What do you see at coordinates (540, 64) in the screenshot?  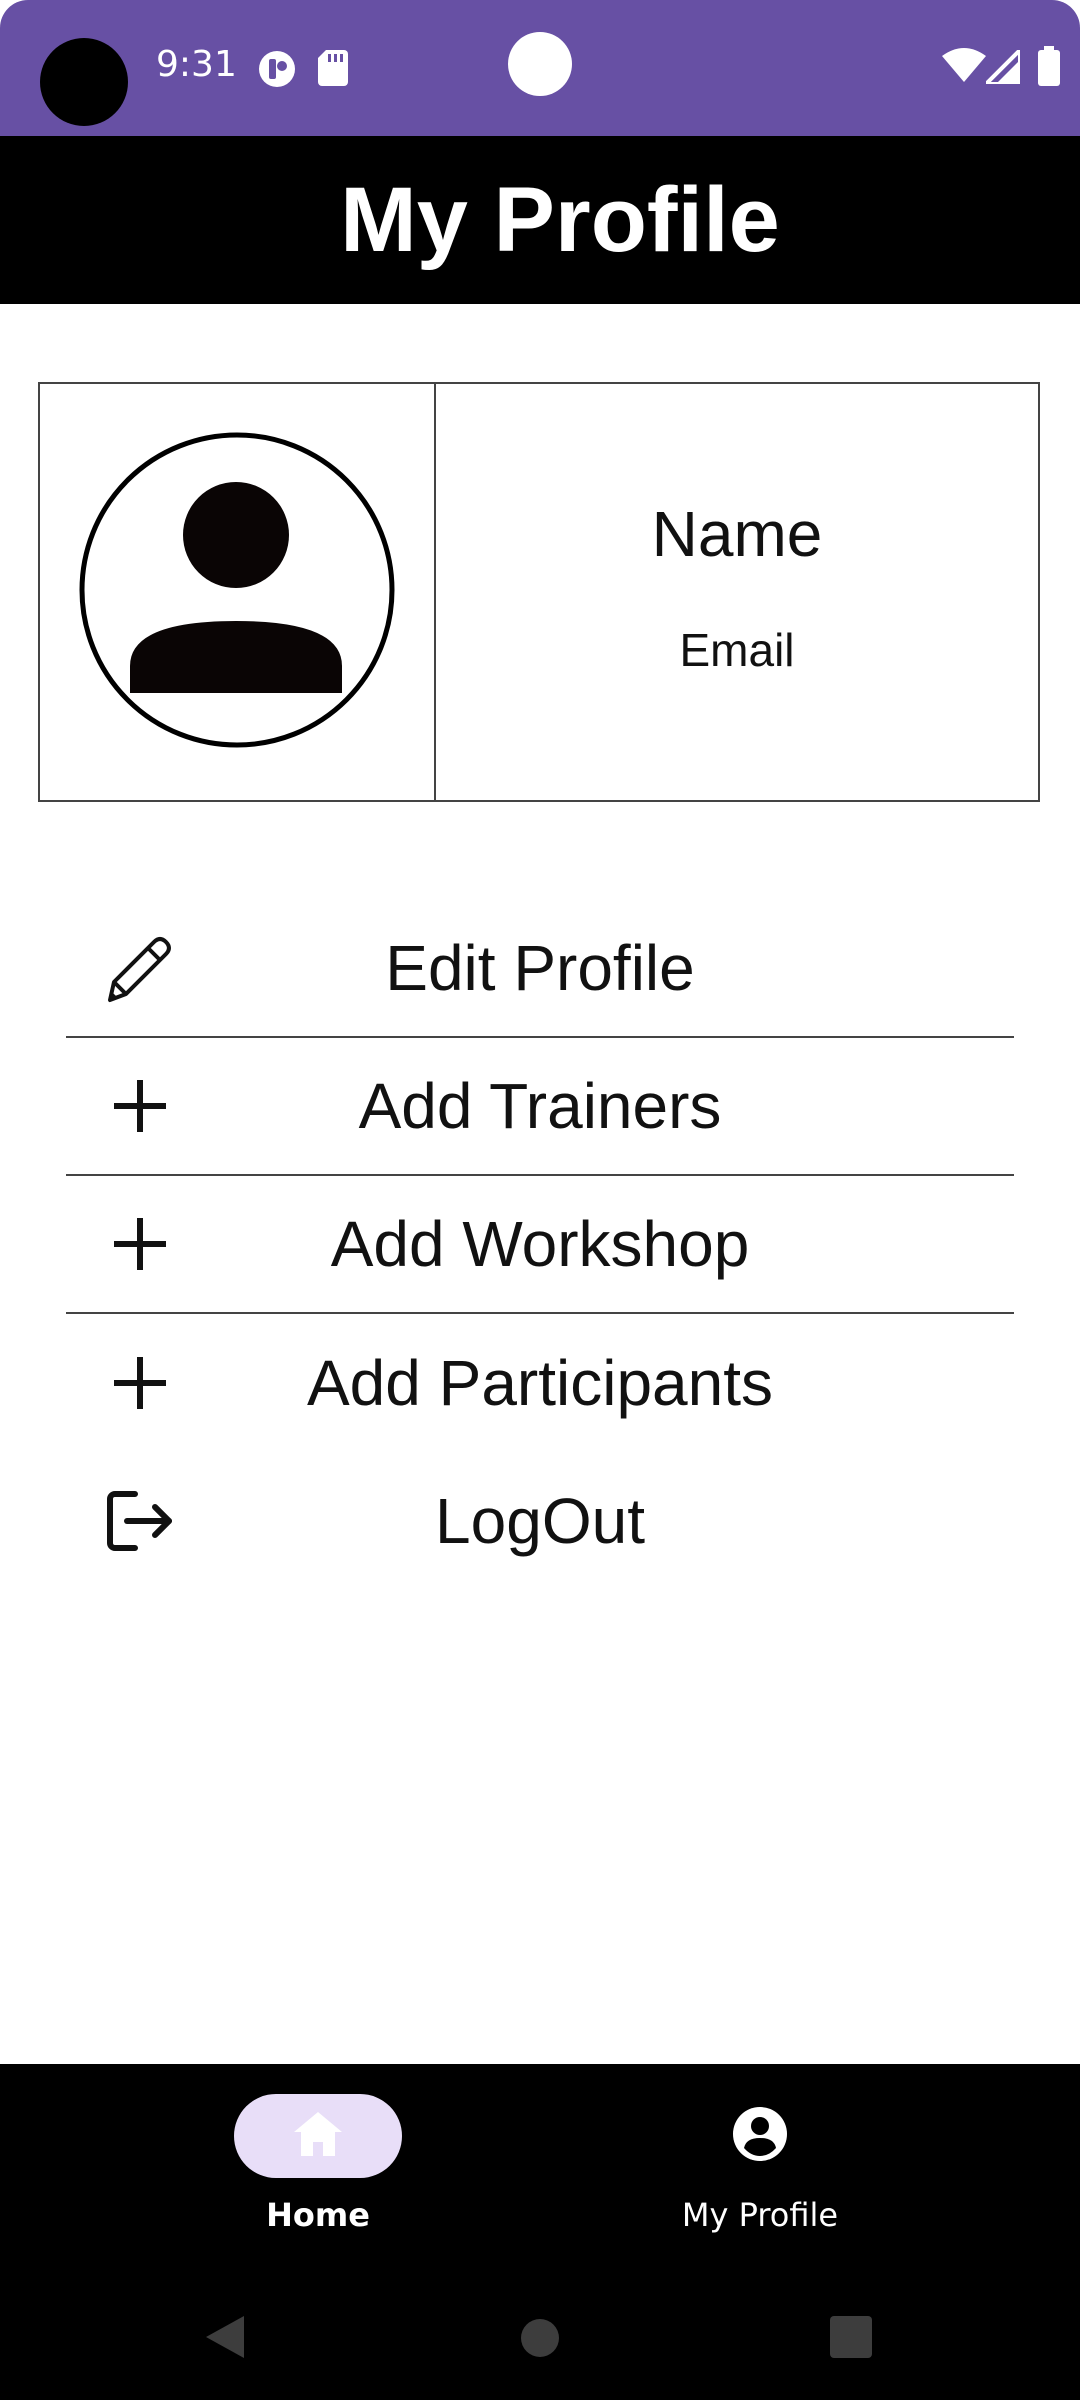 I see `status-dot` at bounding box center [540, 64].